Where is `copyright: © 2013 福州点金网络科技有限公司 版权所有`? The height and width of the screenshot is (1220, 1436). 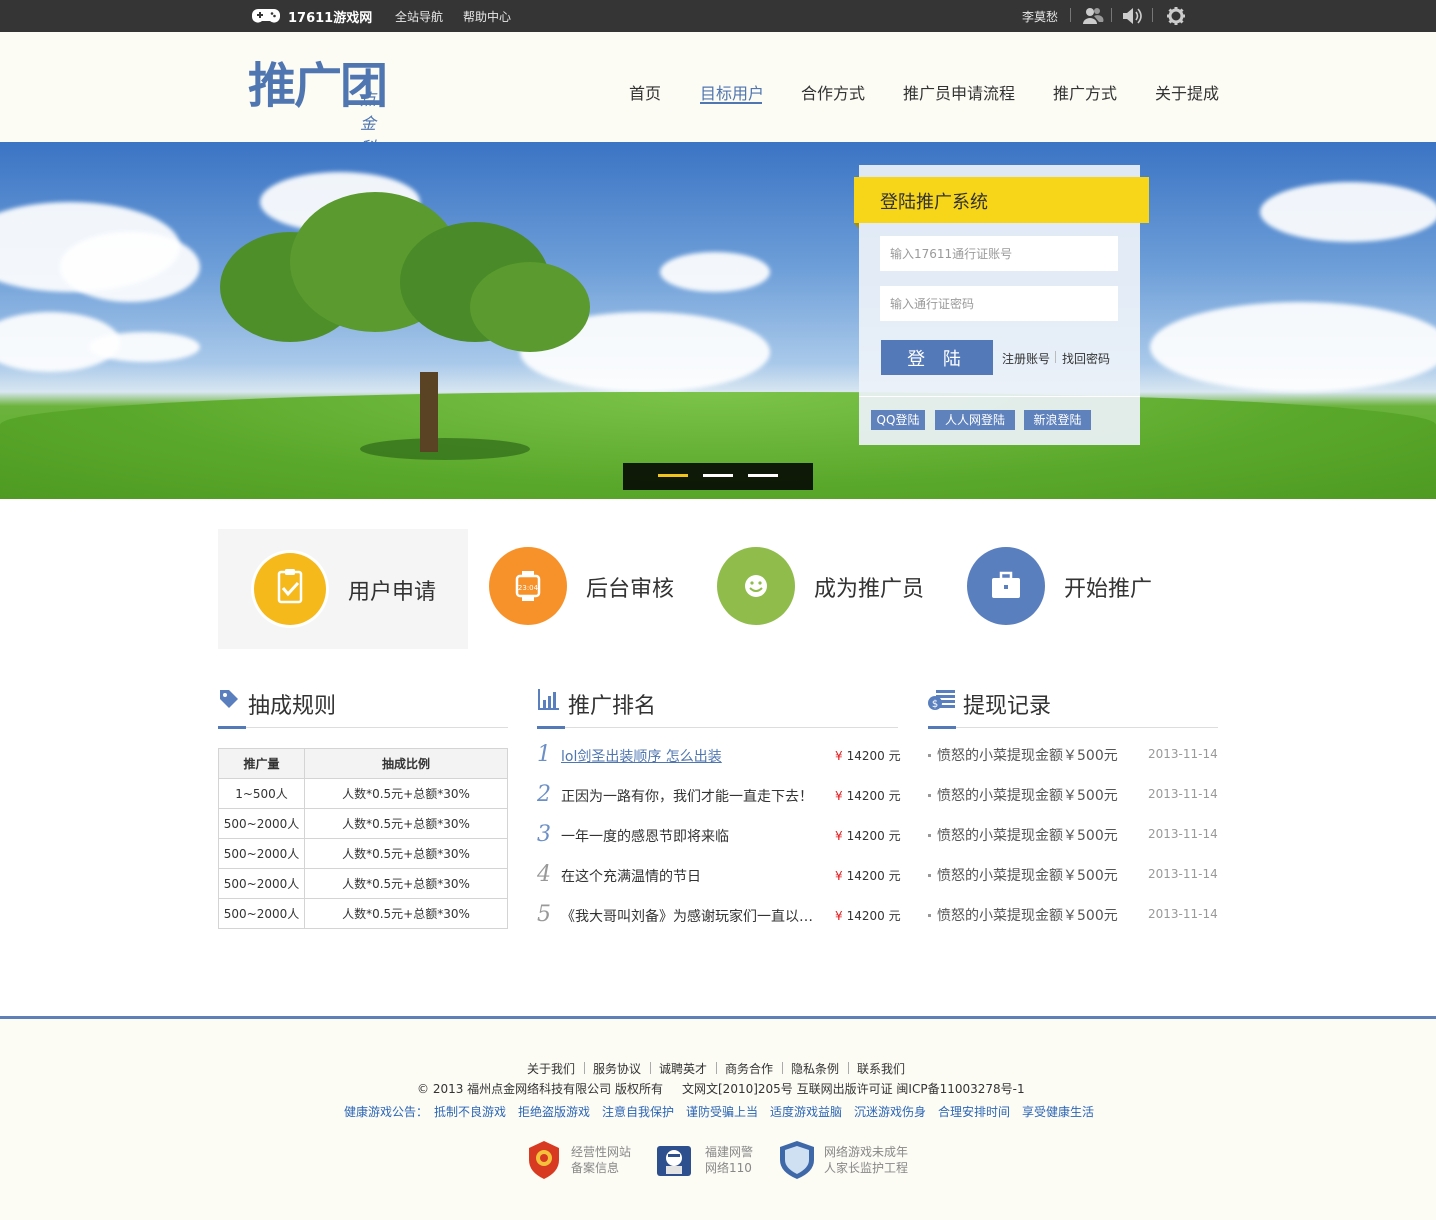 copyright: © 2013 福州点金网络科技有限公司 版权所有 is located at coordinates (540, 1089).